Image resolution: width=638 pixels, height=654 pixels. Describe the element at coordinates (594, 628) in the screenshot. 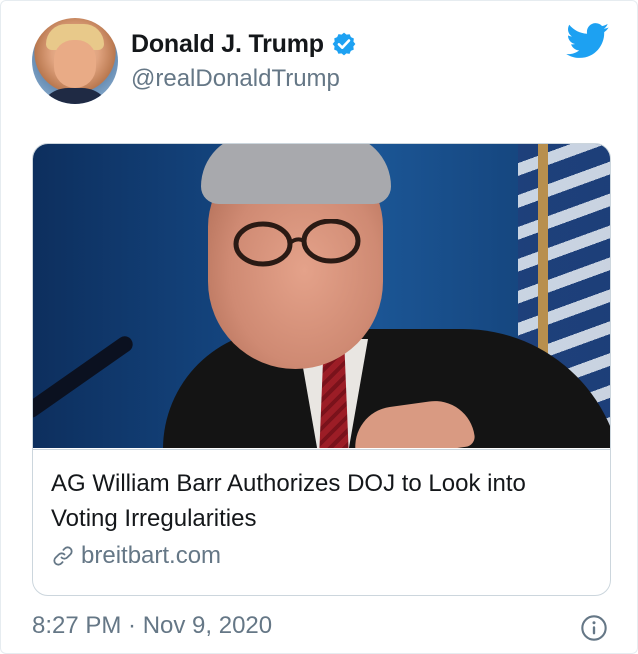

I see `info-icon` at that location.